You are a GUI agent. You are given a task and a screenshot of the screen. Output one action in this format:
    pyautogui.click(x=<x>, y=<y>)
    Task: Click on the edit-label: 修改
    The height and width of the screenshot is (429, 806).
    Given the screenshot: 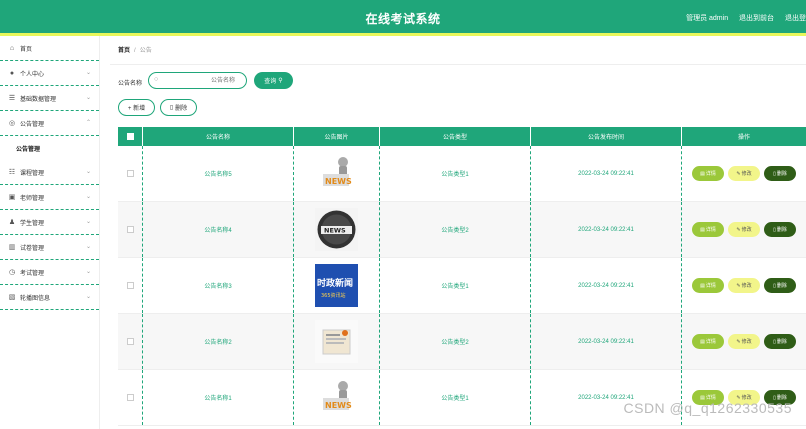 What is the action you would take?
    pyautogui.click(x=746, y=230)
    